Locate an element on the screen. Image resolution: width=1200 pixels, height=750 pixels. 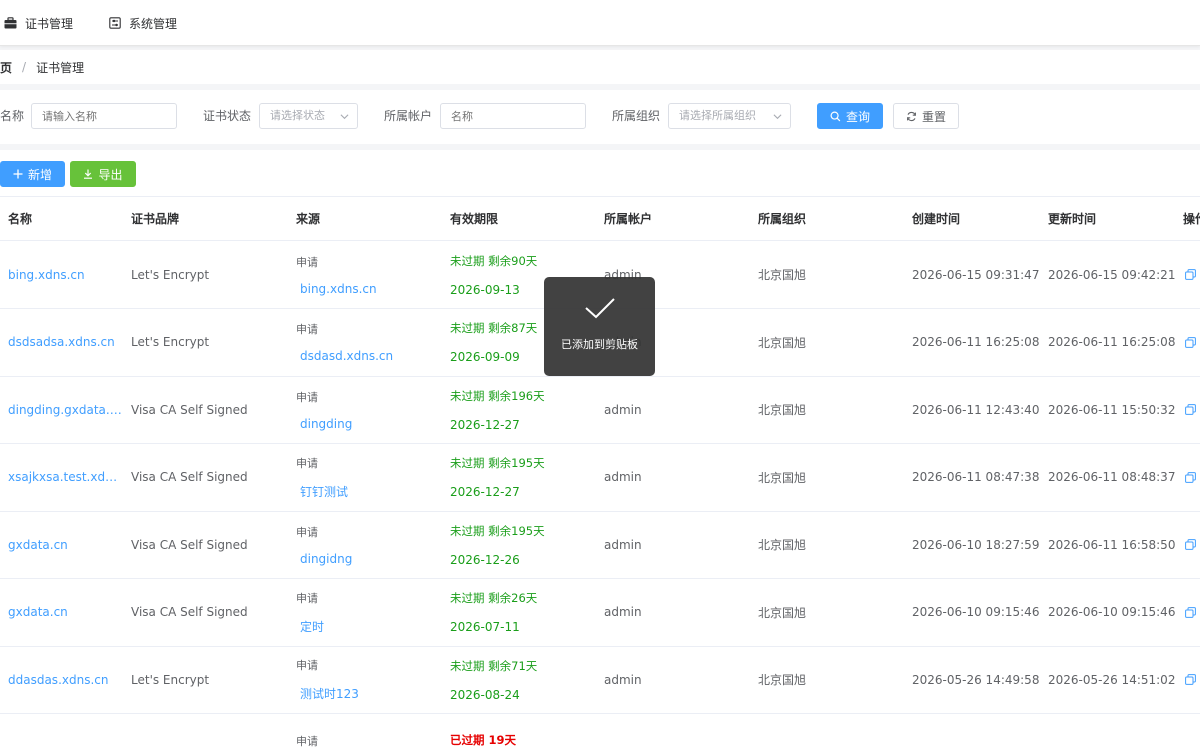
cell-name: dsdsadsa.xdns.cn is located at coordinates (66, 342).